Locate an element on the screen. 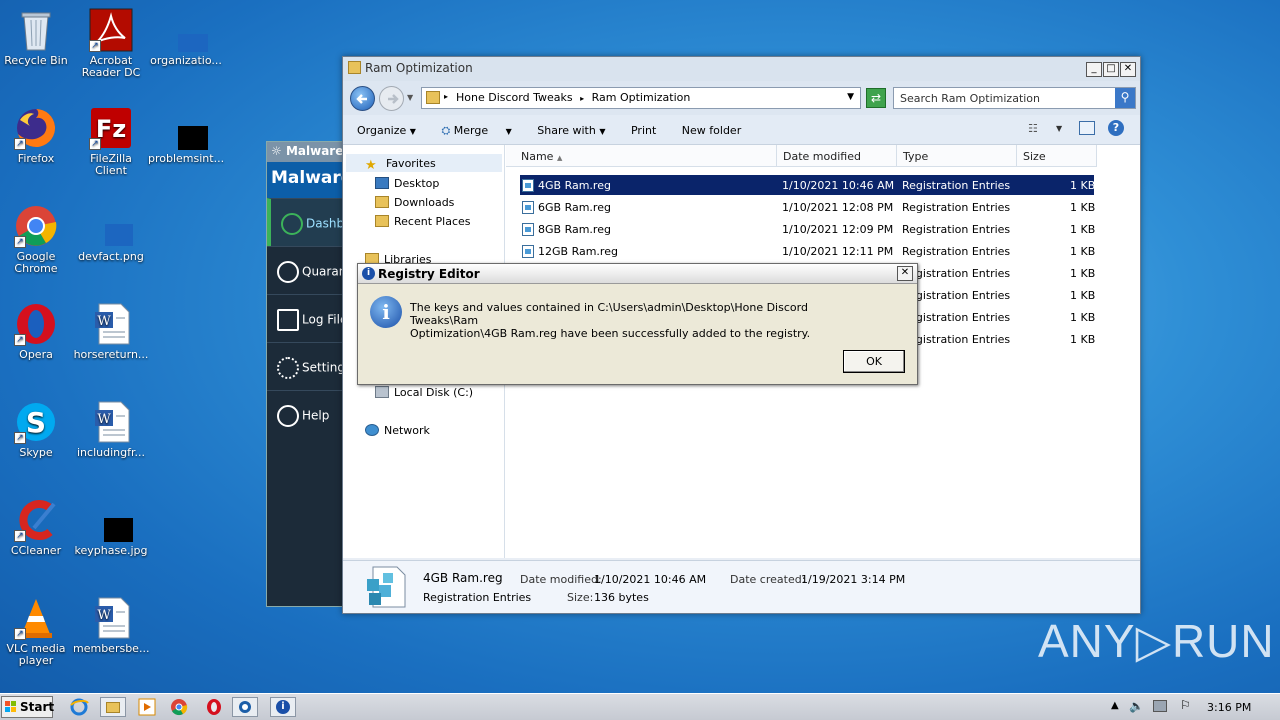  malwarebytes-taskbar-button is located at coordinates (245, 707).